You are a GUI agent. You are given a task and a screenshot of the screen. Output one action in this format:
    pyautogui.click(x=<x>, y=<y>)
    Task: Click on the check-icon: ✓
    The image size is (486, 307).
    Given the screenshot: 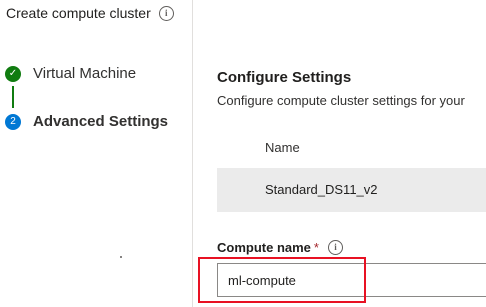 What is the action you would take?
    pyautogui.click(x=13, y=73)
    